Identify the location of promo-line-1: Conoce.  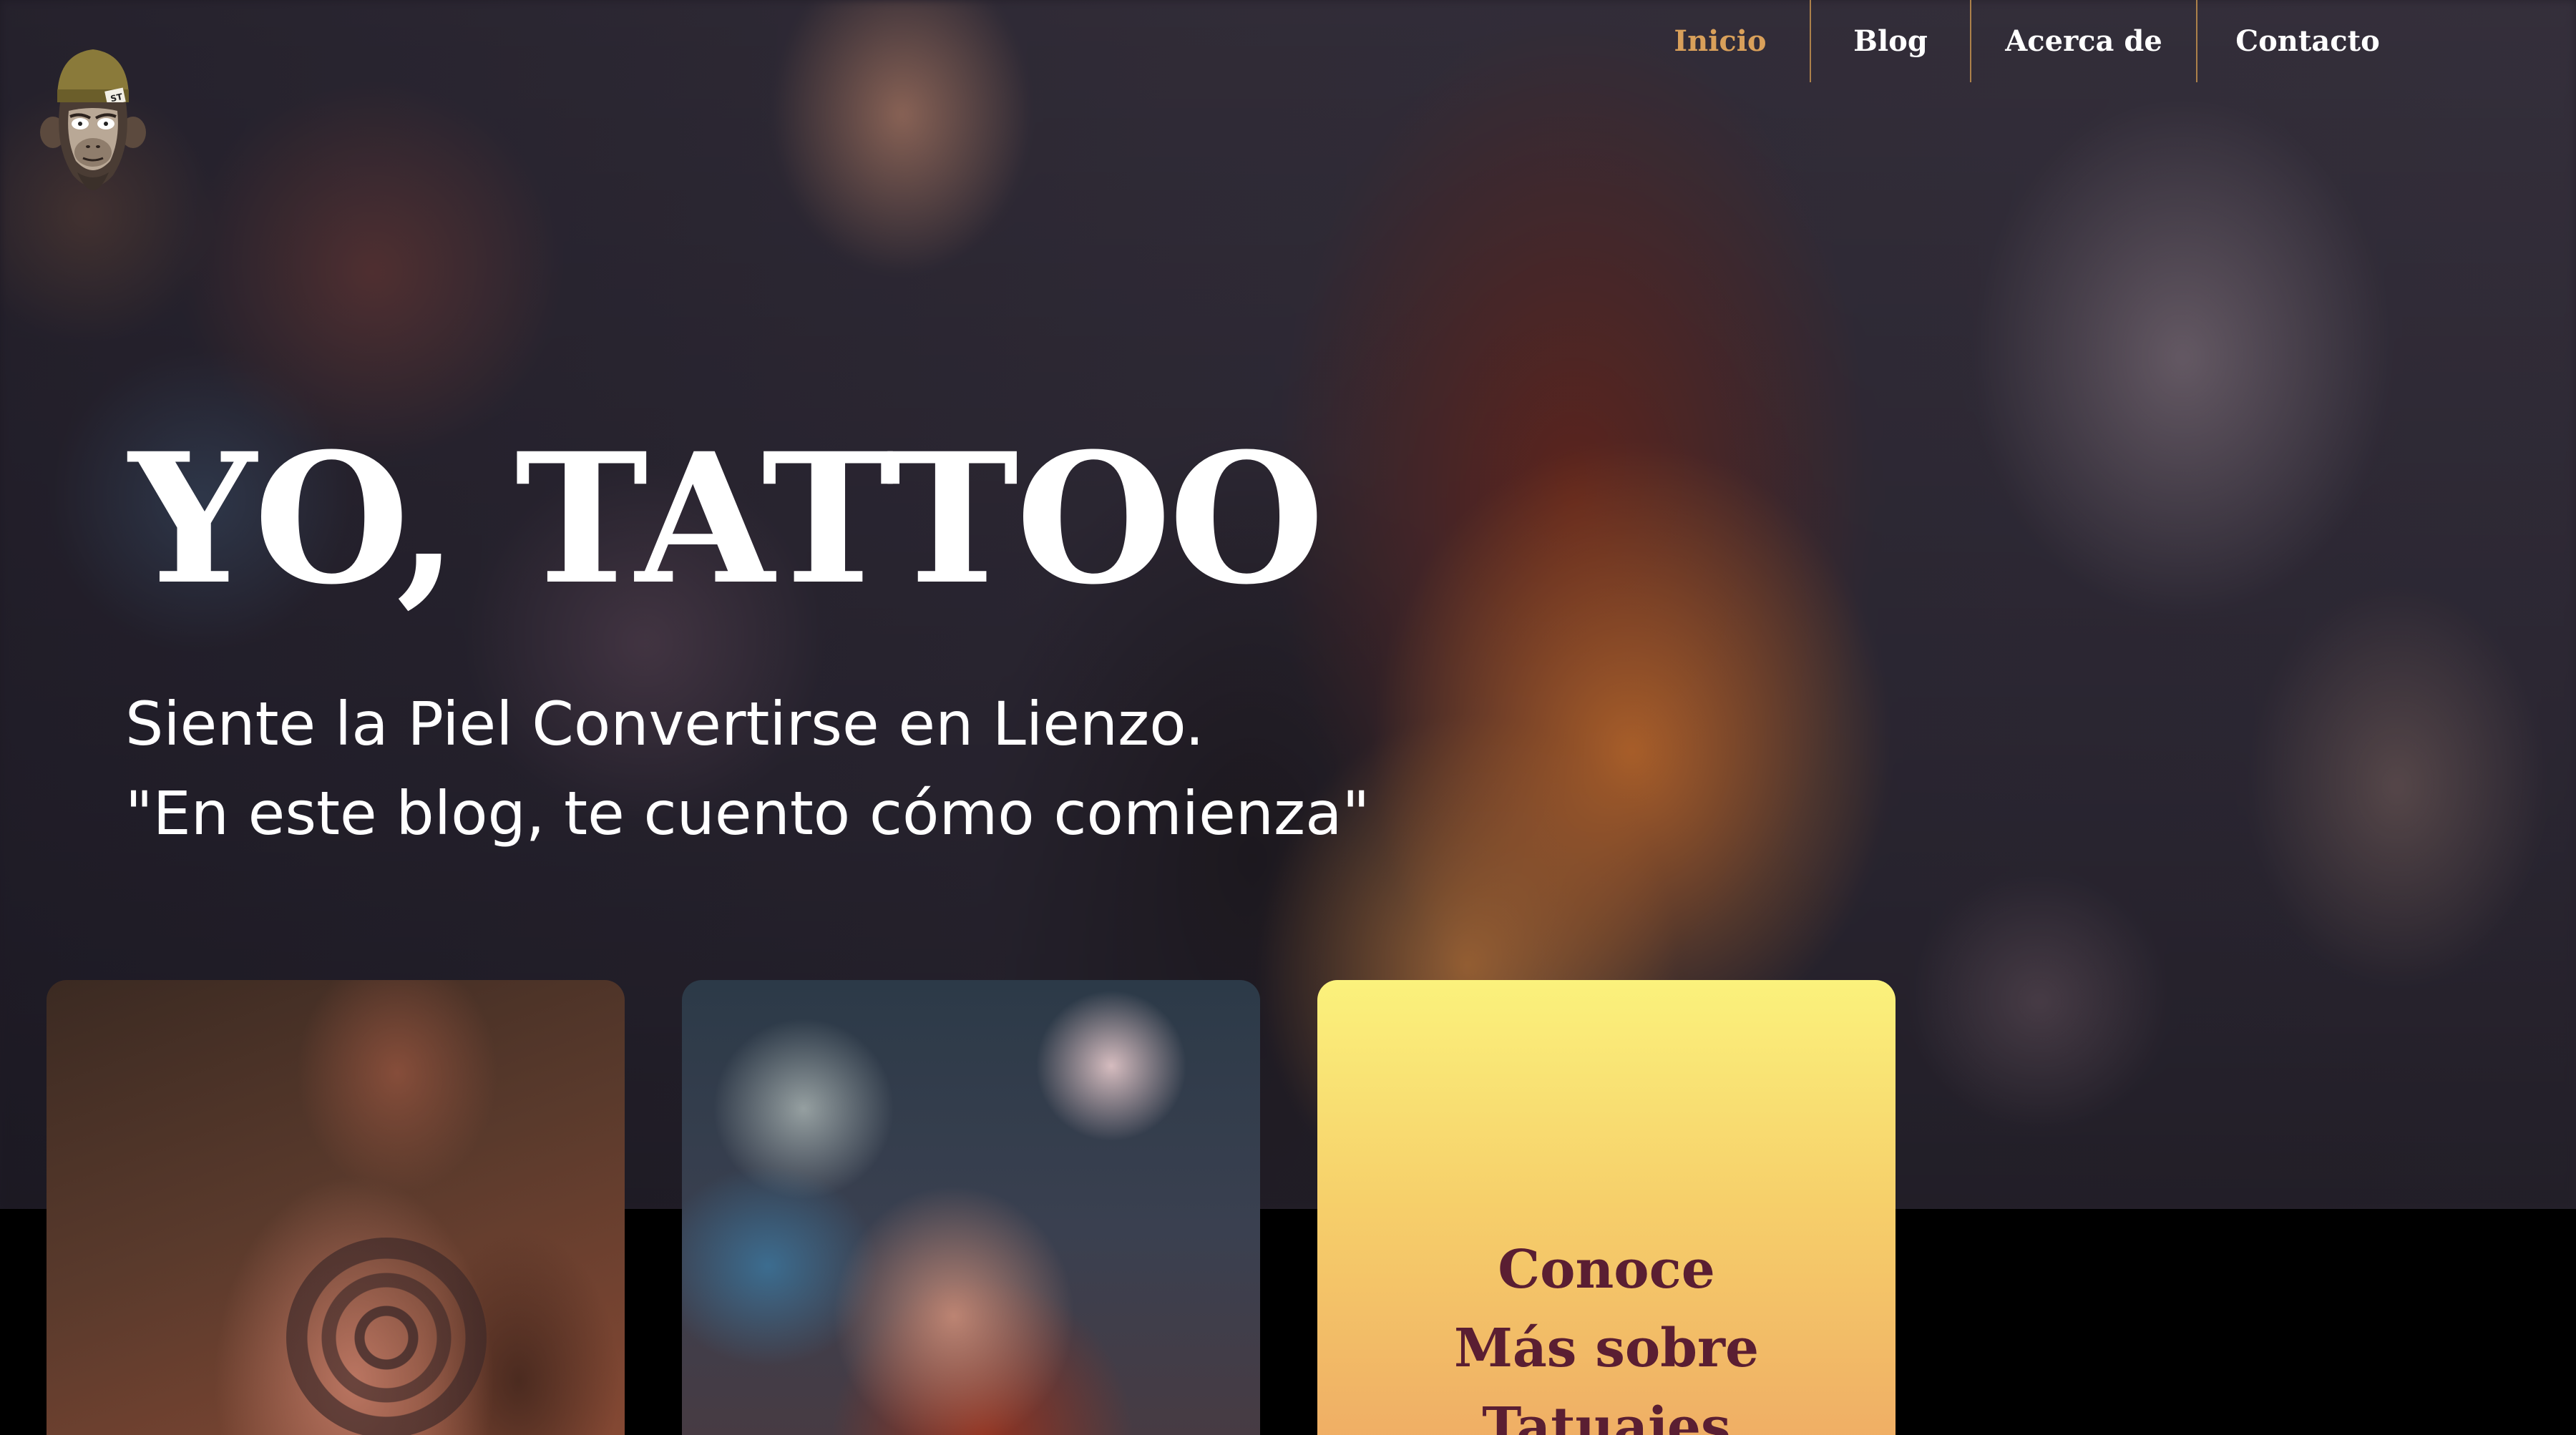
(1606, 1270).